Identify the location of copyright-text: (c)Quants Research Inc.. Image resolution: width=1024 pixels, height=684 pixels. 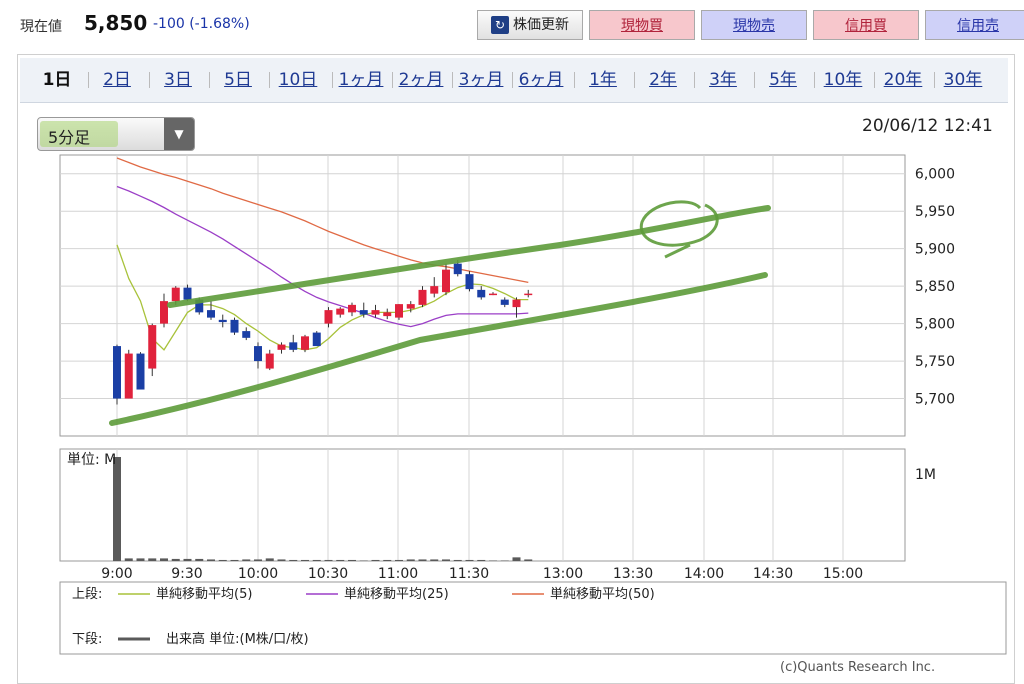
(858, 667).